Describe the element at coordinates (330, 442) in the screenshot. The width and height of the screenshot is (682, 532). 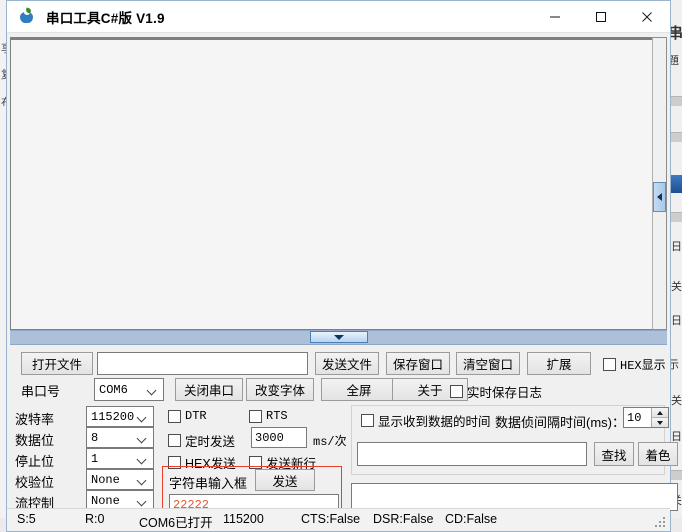
I see `send-interval-unit: ms/次` at that location.